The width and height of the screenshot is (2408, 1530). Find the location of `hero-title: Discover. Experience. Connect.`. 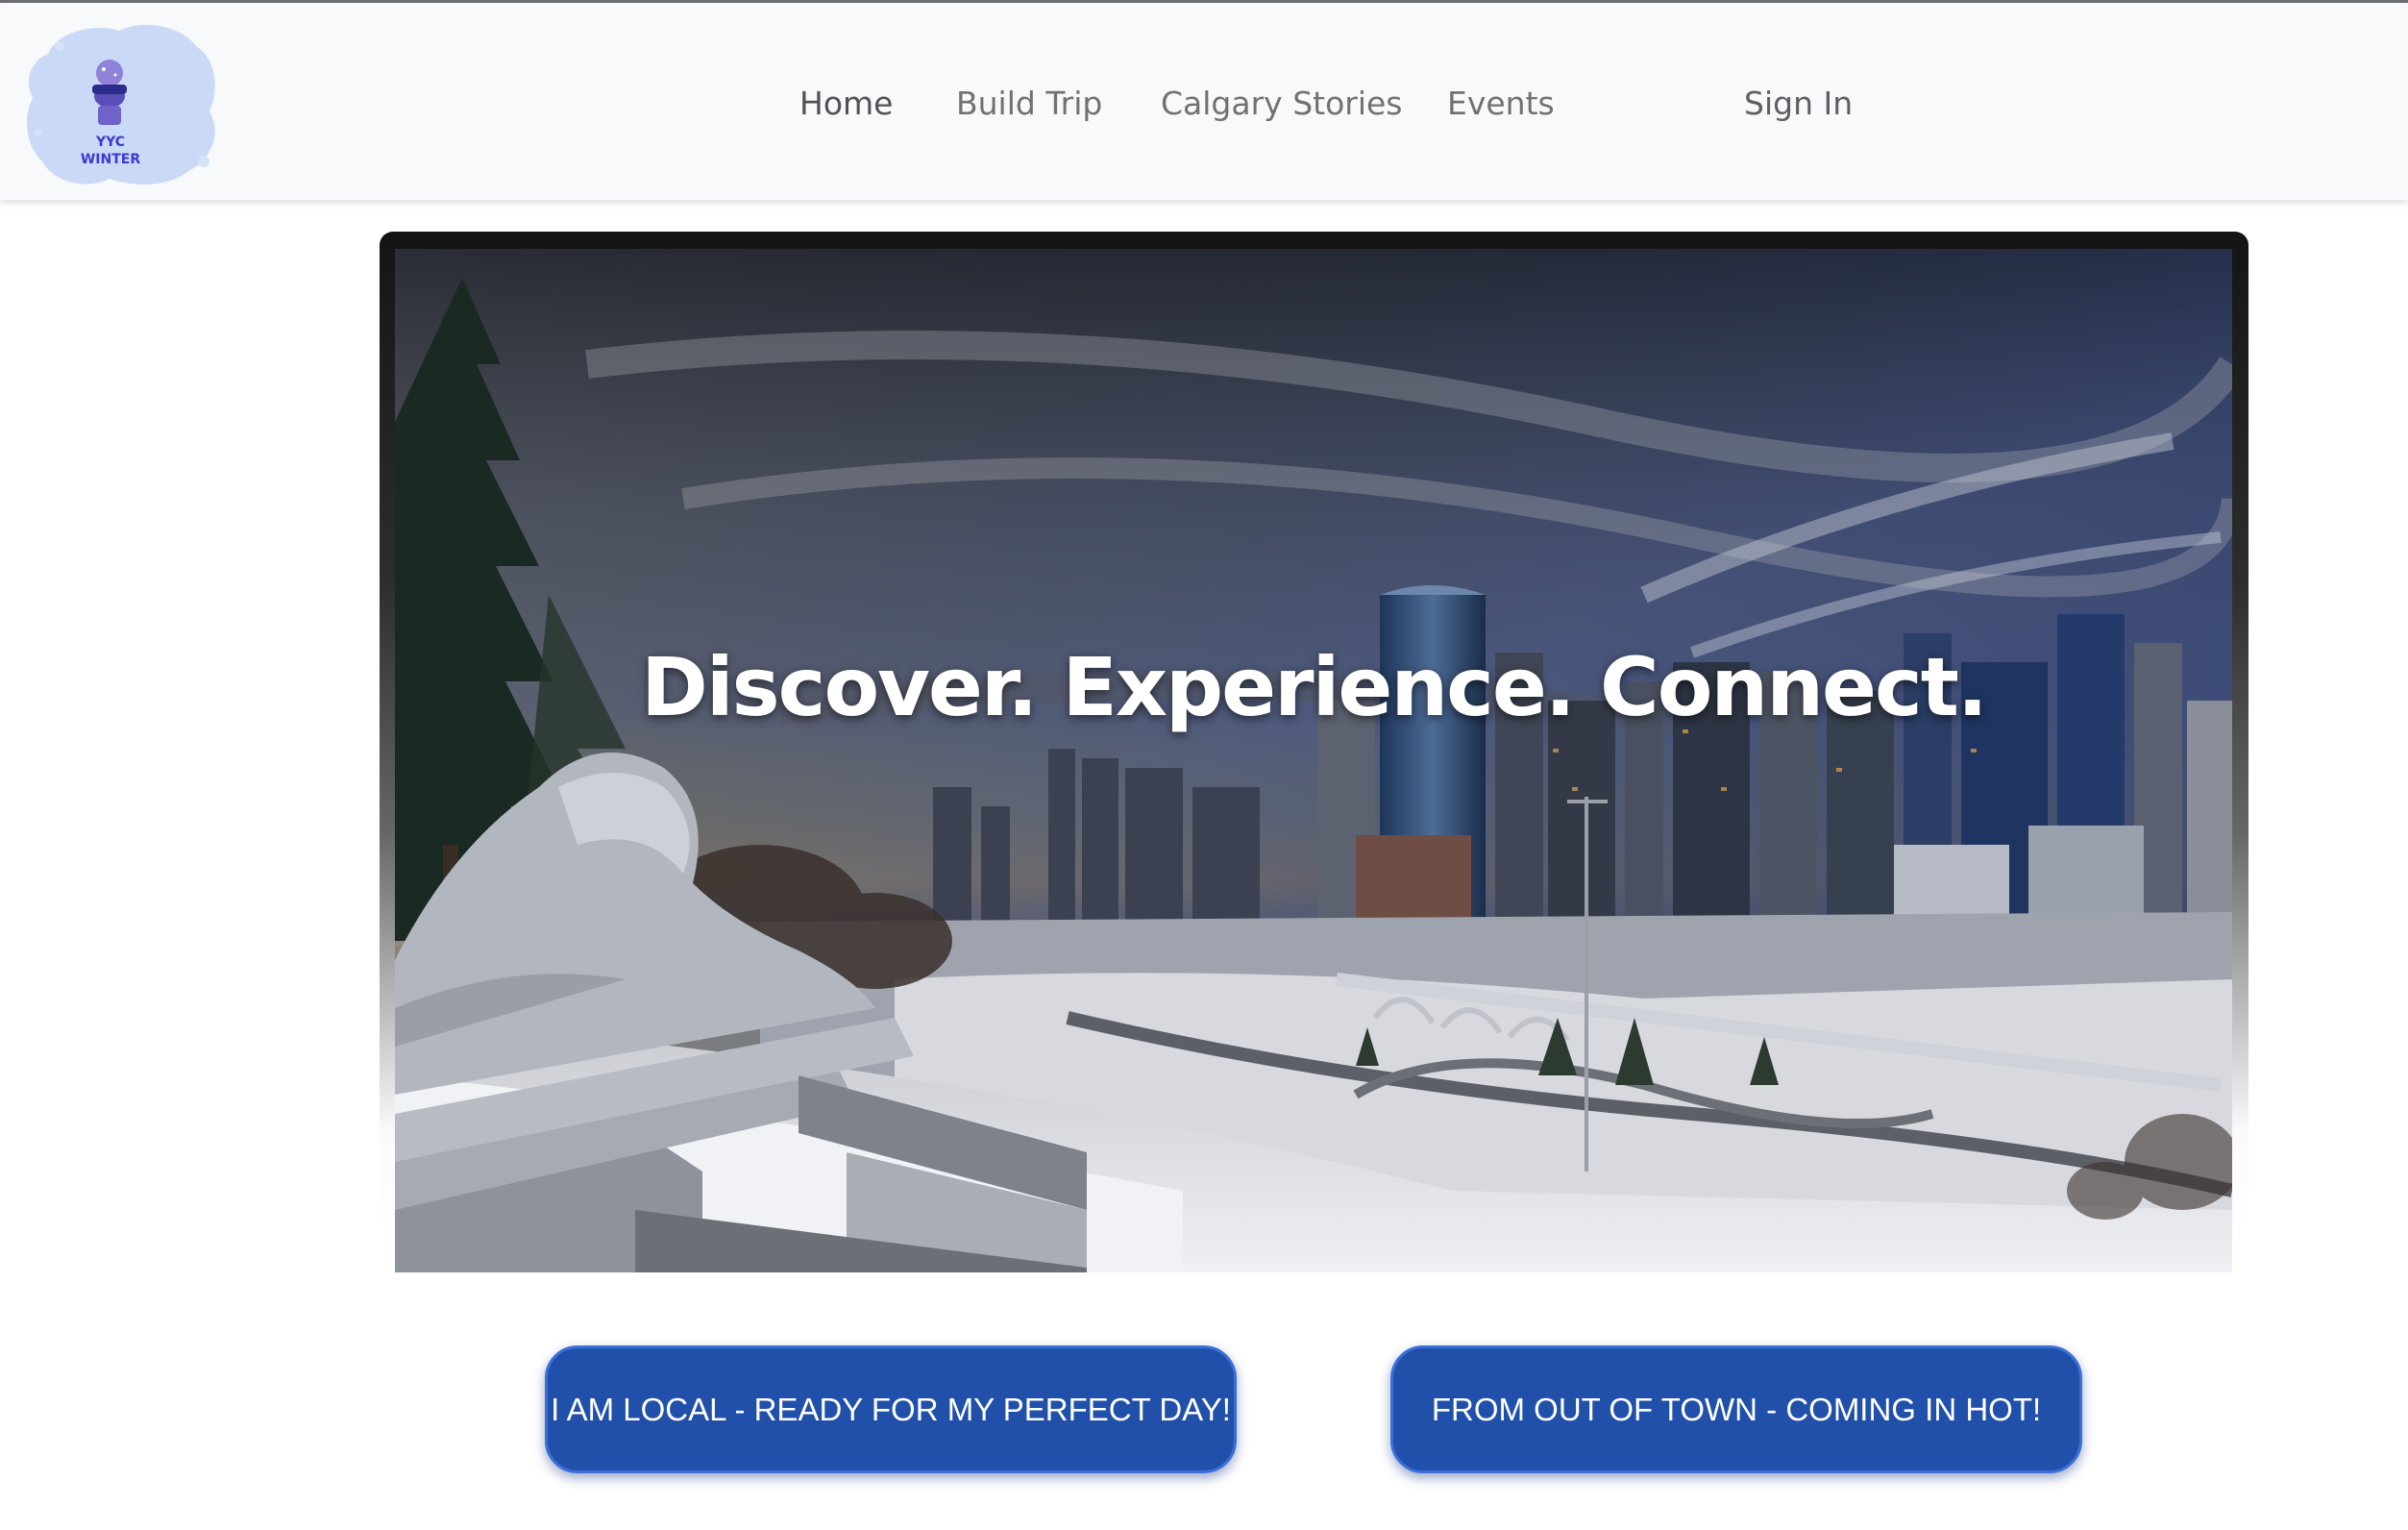

hero-title: Discover. Experience. Connect. is located at coordinates (1315, 688).